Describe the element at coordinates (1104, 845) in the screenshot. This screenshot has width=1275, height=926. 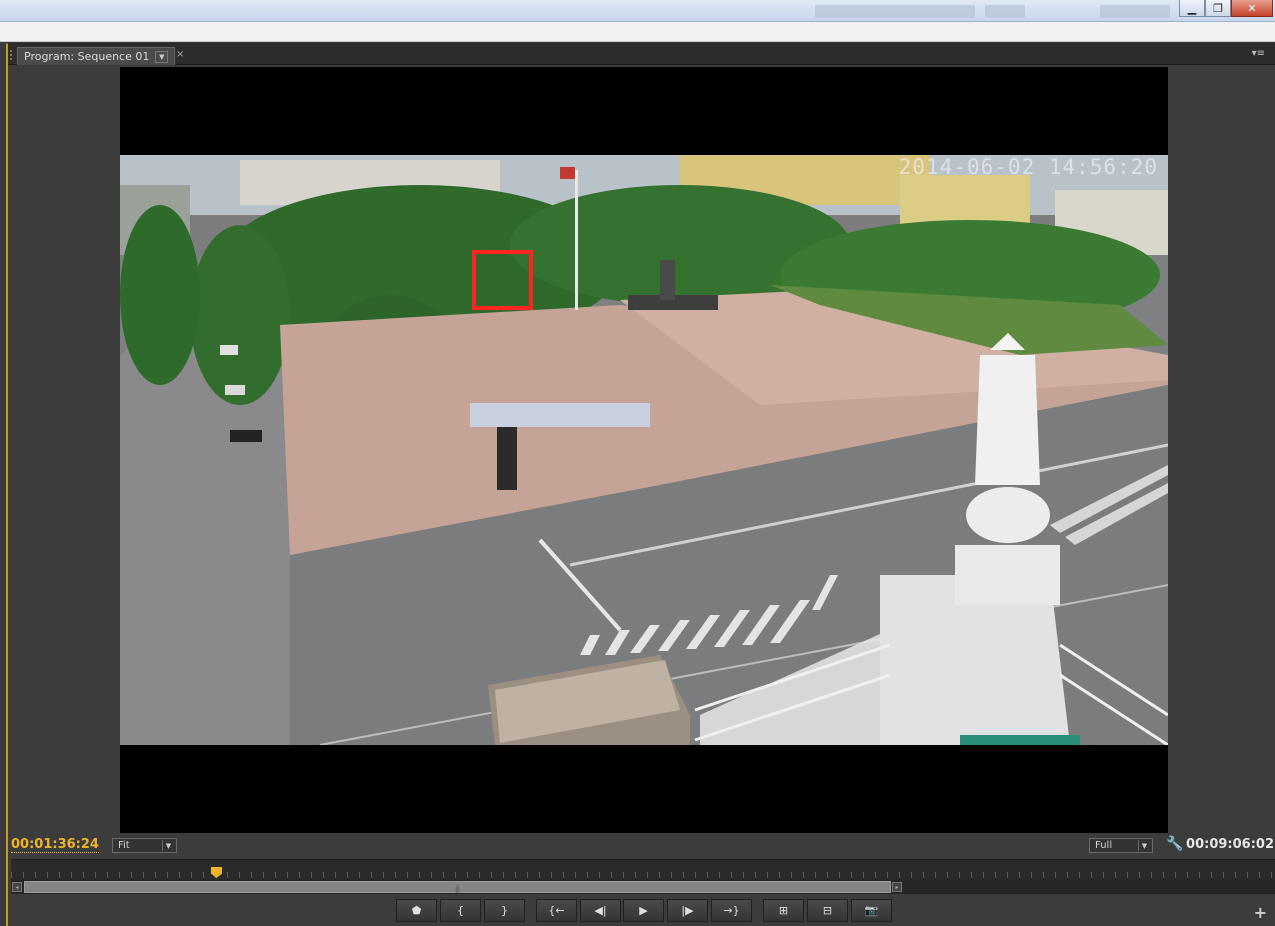
I see `playback-resolution-value: Full` at that location.